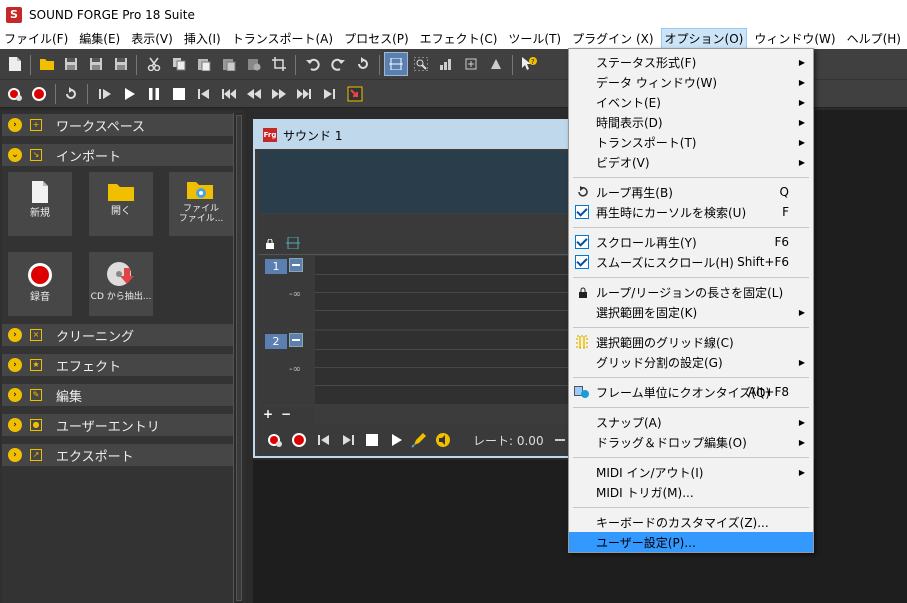 The height and width of the screenshot is (603, 907). I want to click on crop-icon, so click(279, 64).